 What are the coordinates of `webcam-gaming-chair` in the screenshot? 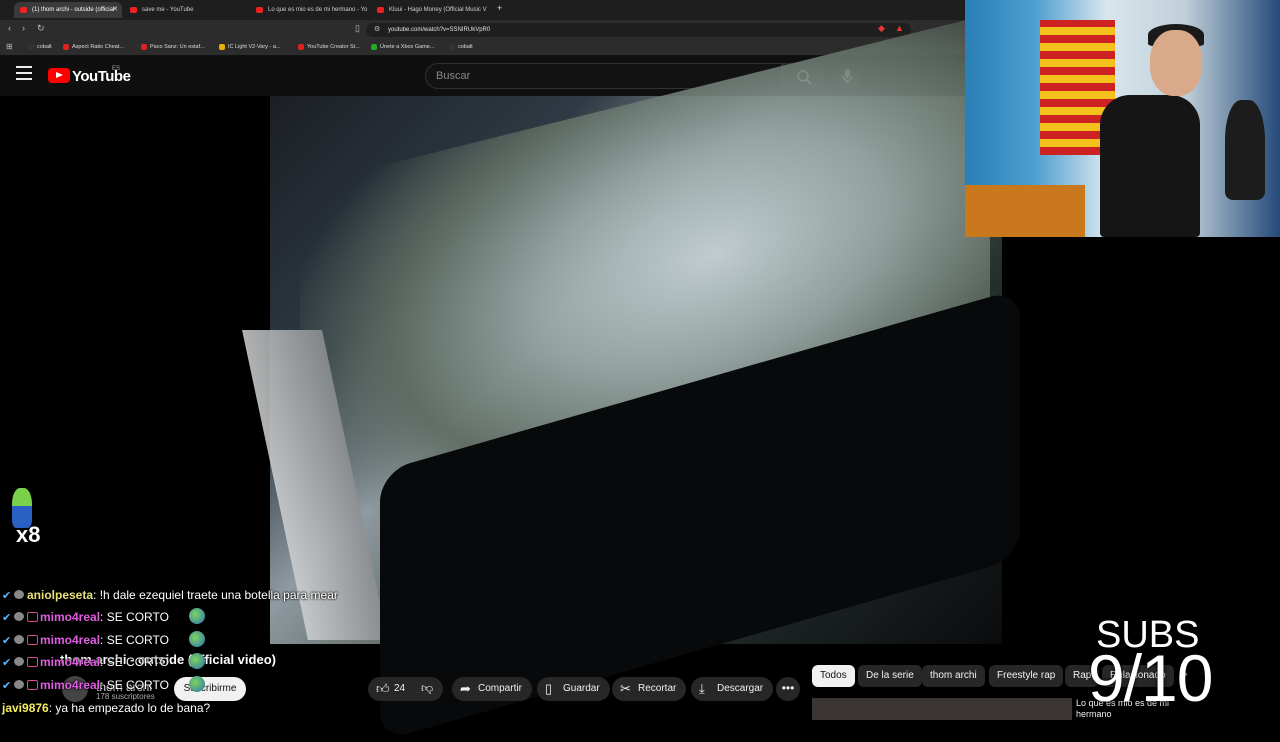 It's located at (1150, 166).